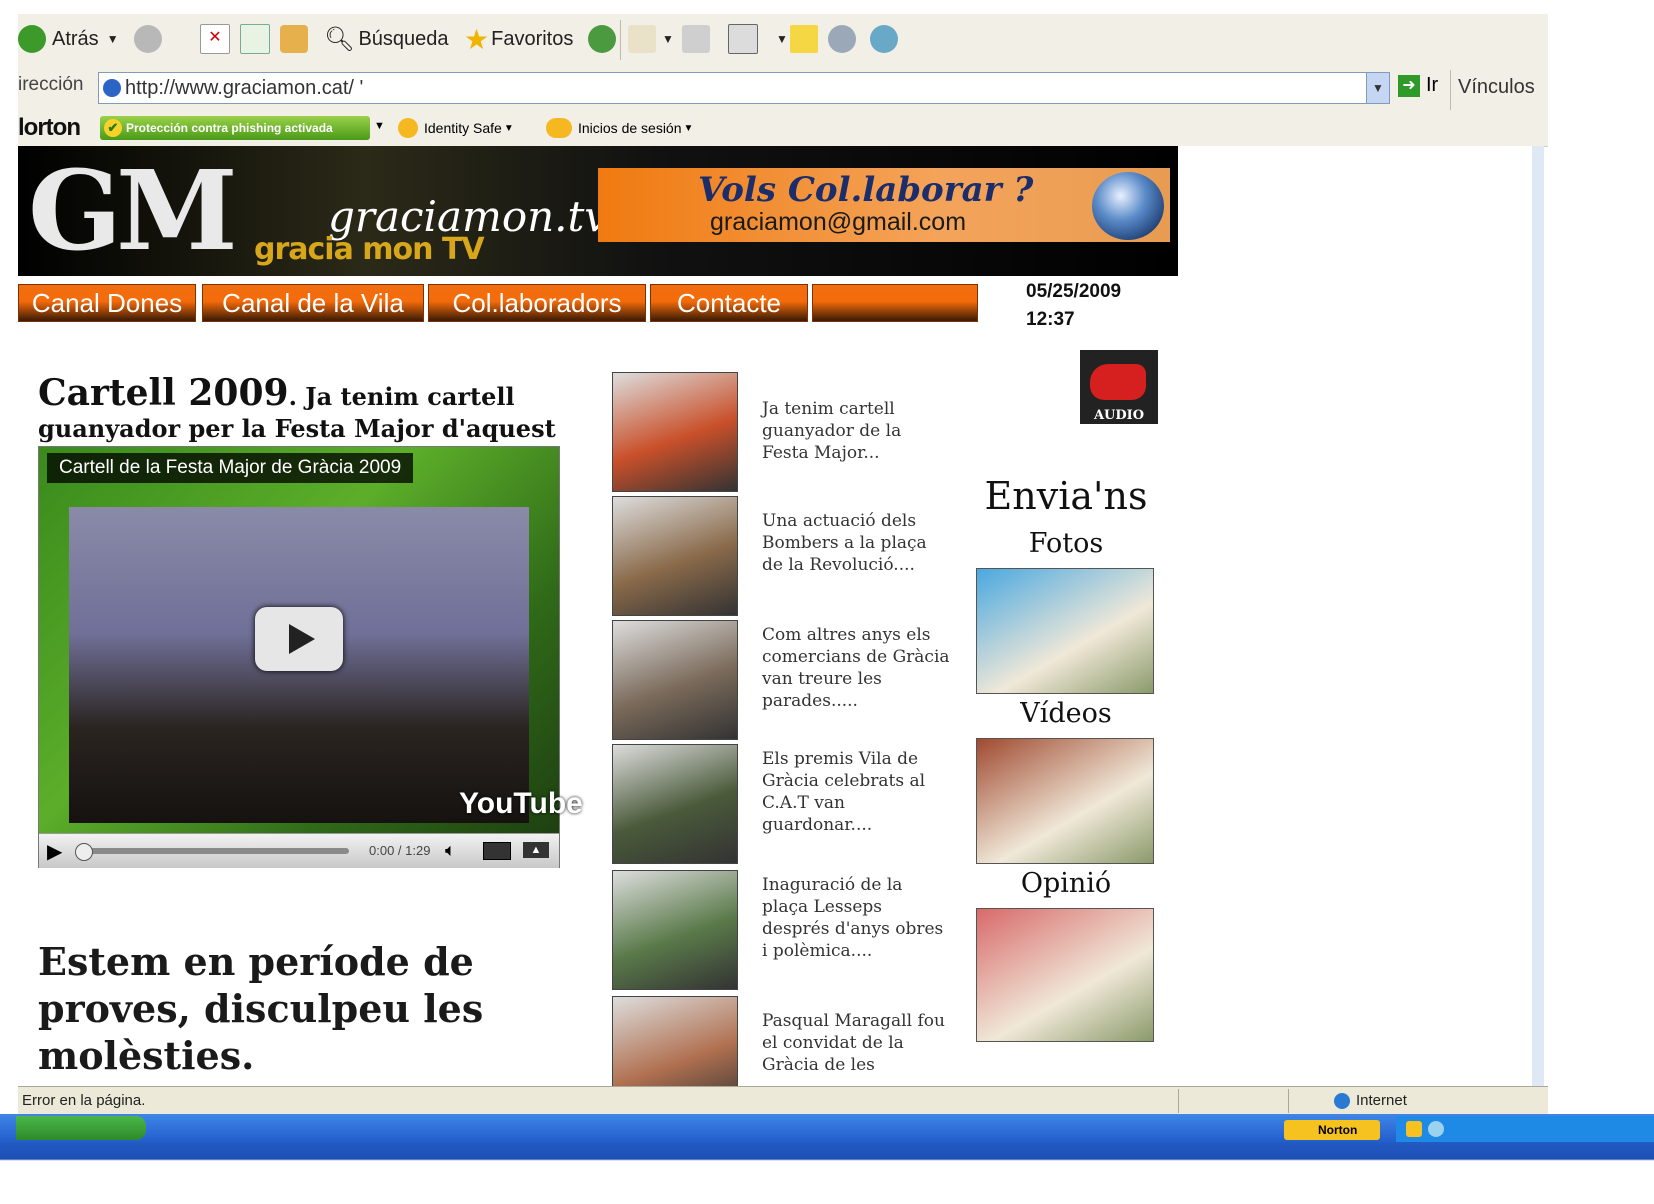  I want to click on address-label: irección, so click(51, 84).